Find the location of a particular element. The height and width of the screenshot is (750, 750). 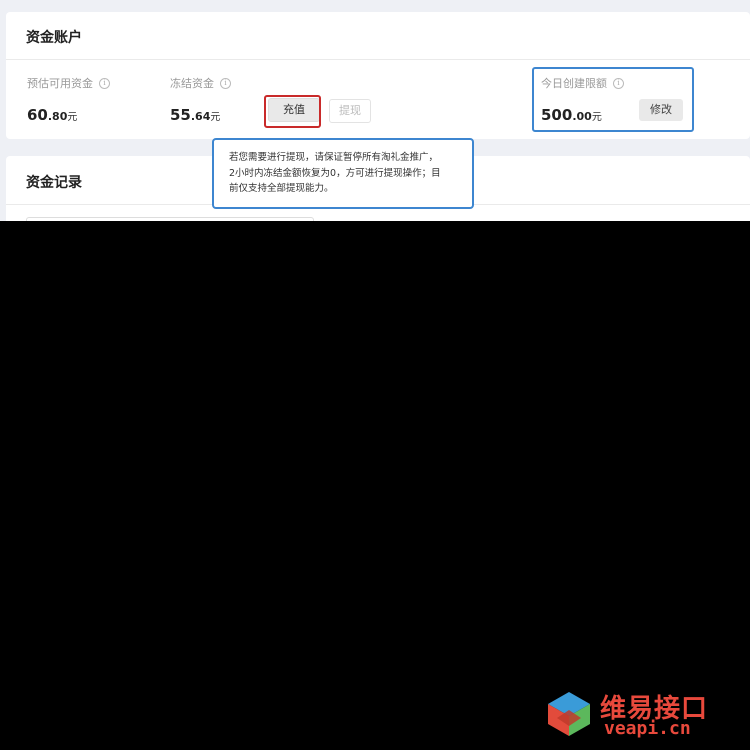

estimated-funds-value: 60.80元 is located at coordinates (52, 115).